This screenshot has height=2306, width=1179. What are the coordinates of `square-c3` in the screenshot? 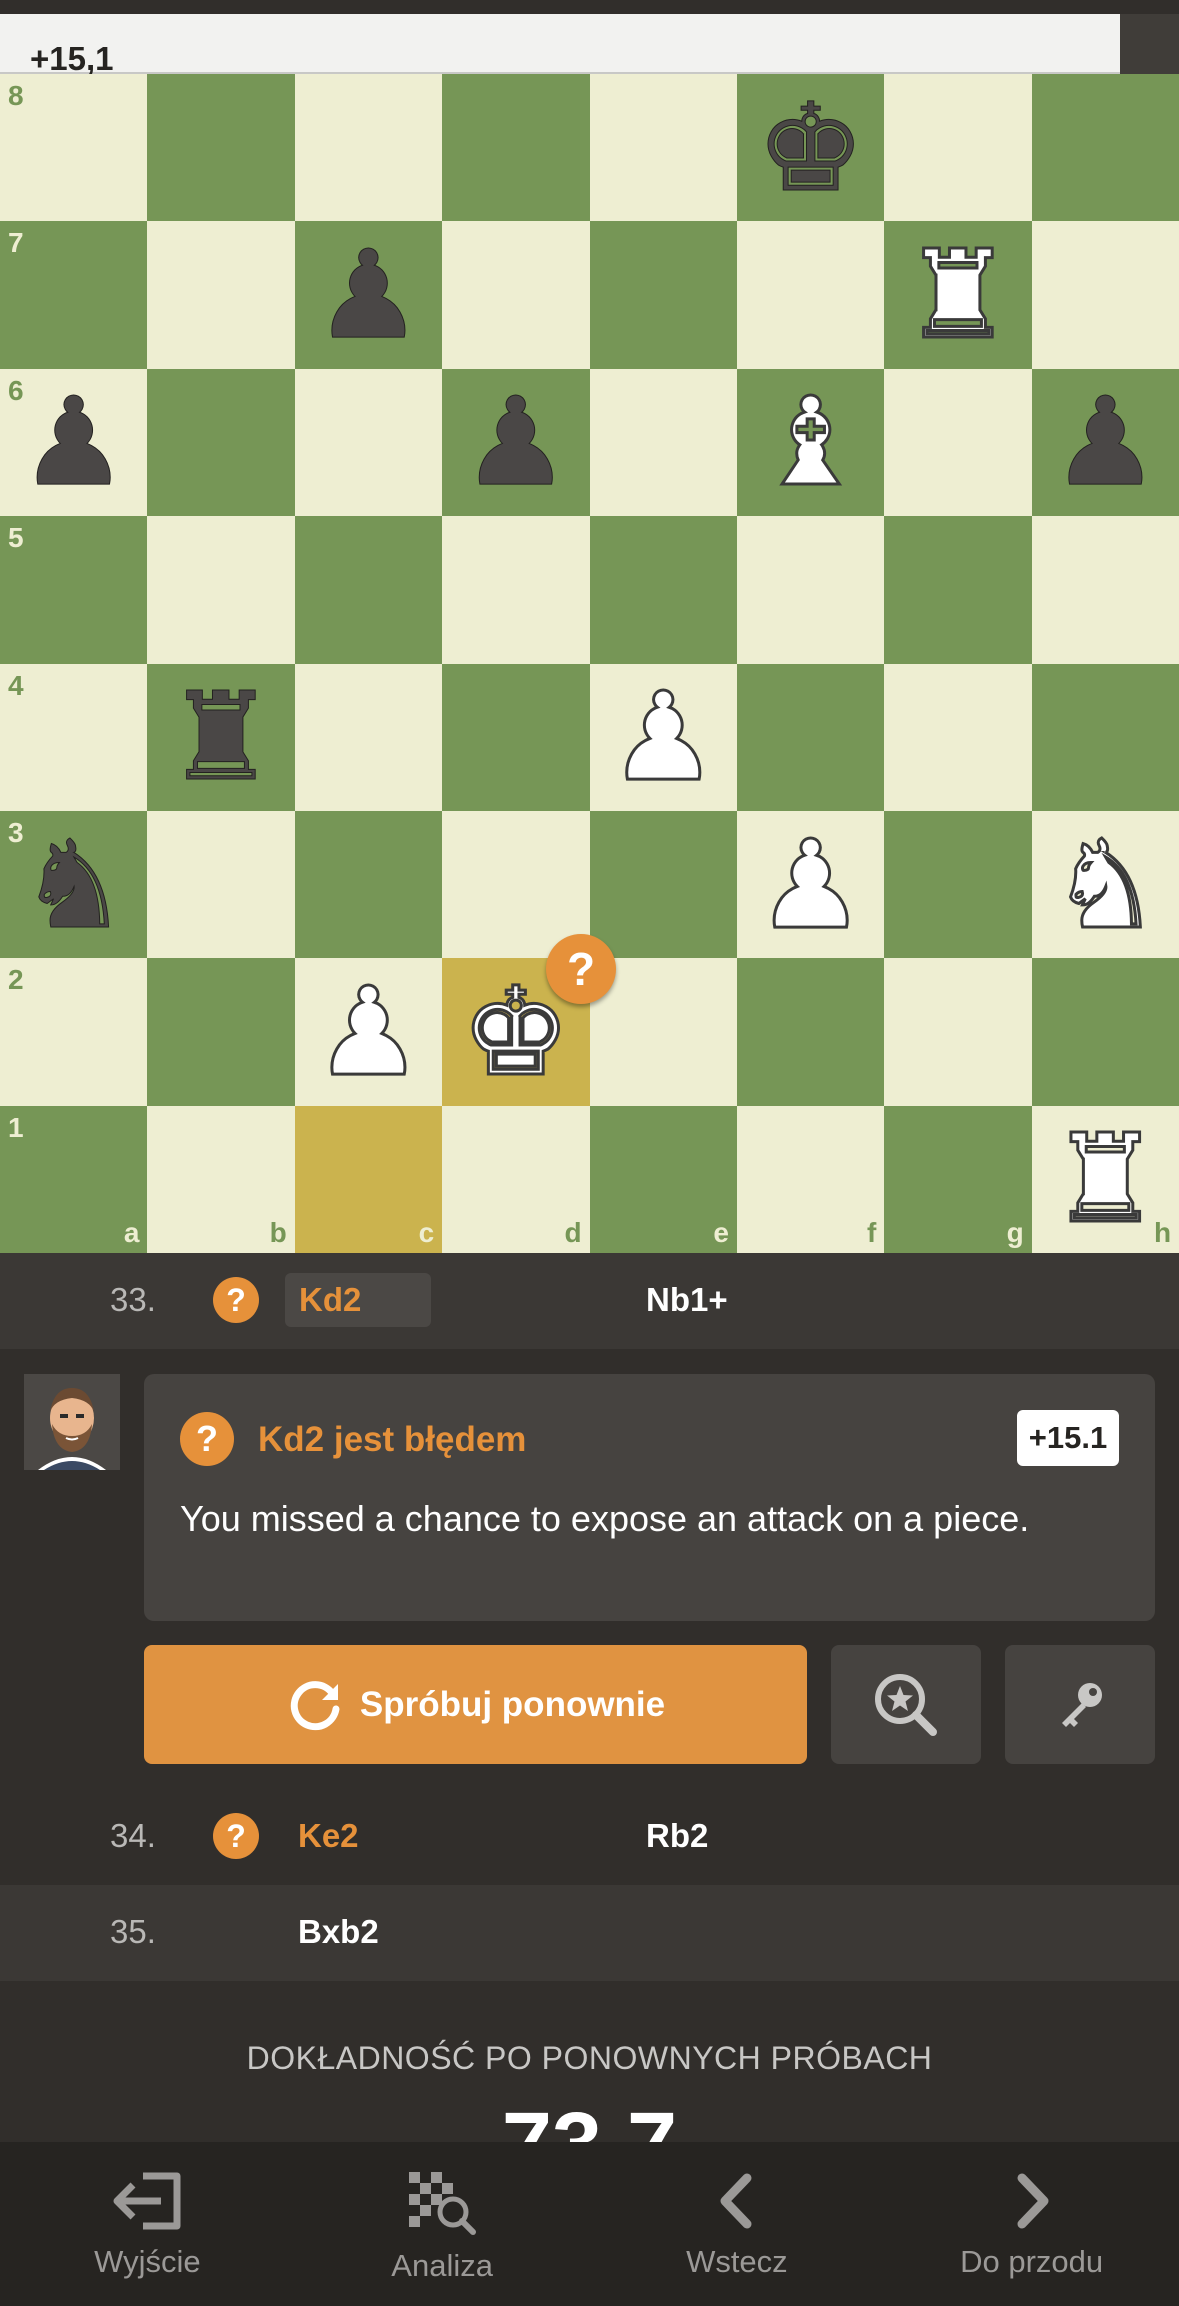 It's located at (368, 884).